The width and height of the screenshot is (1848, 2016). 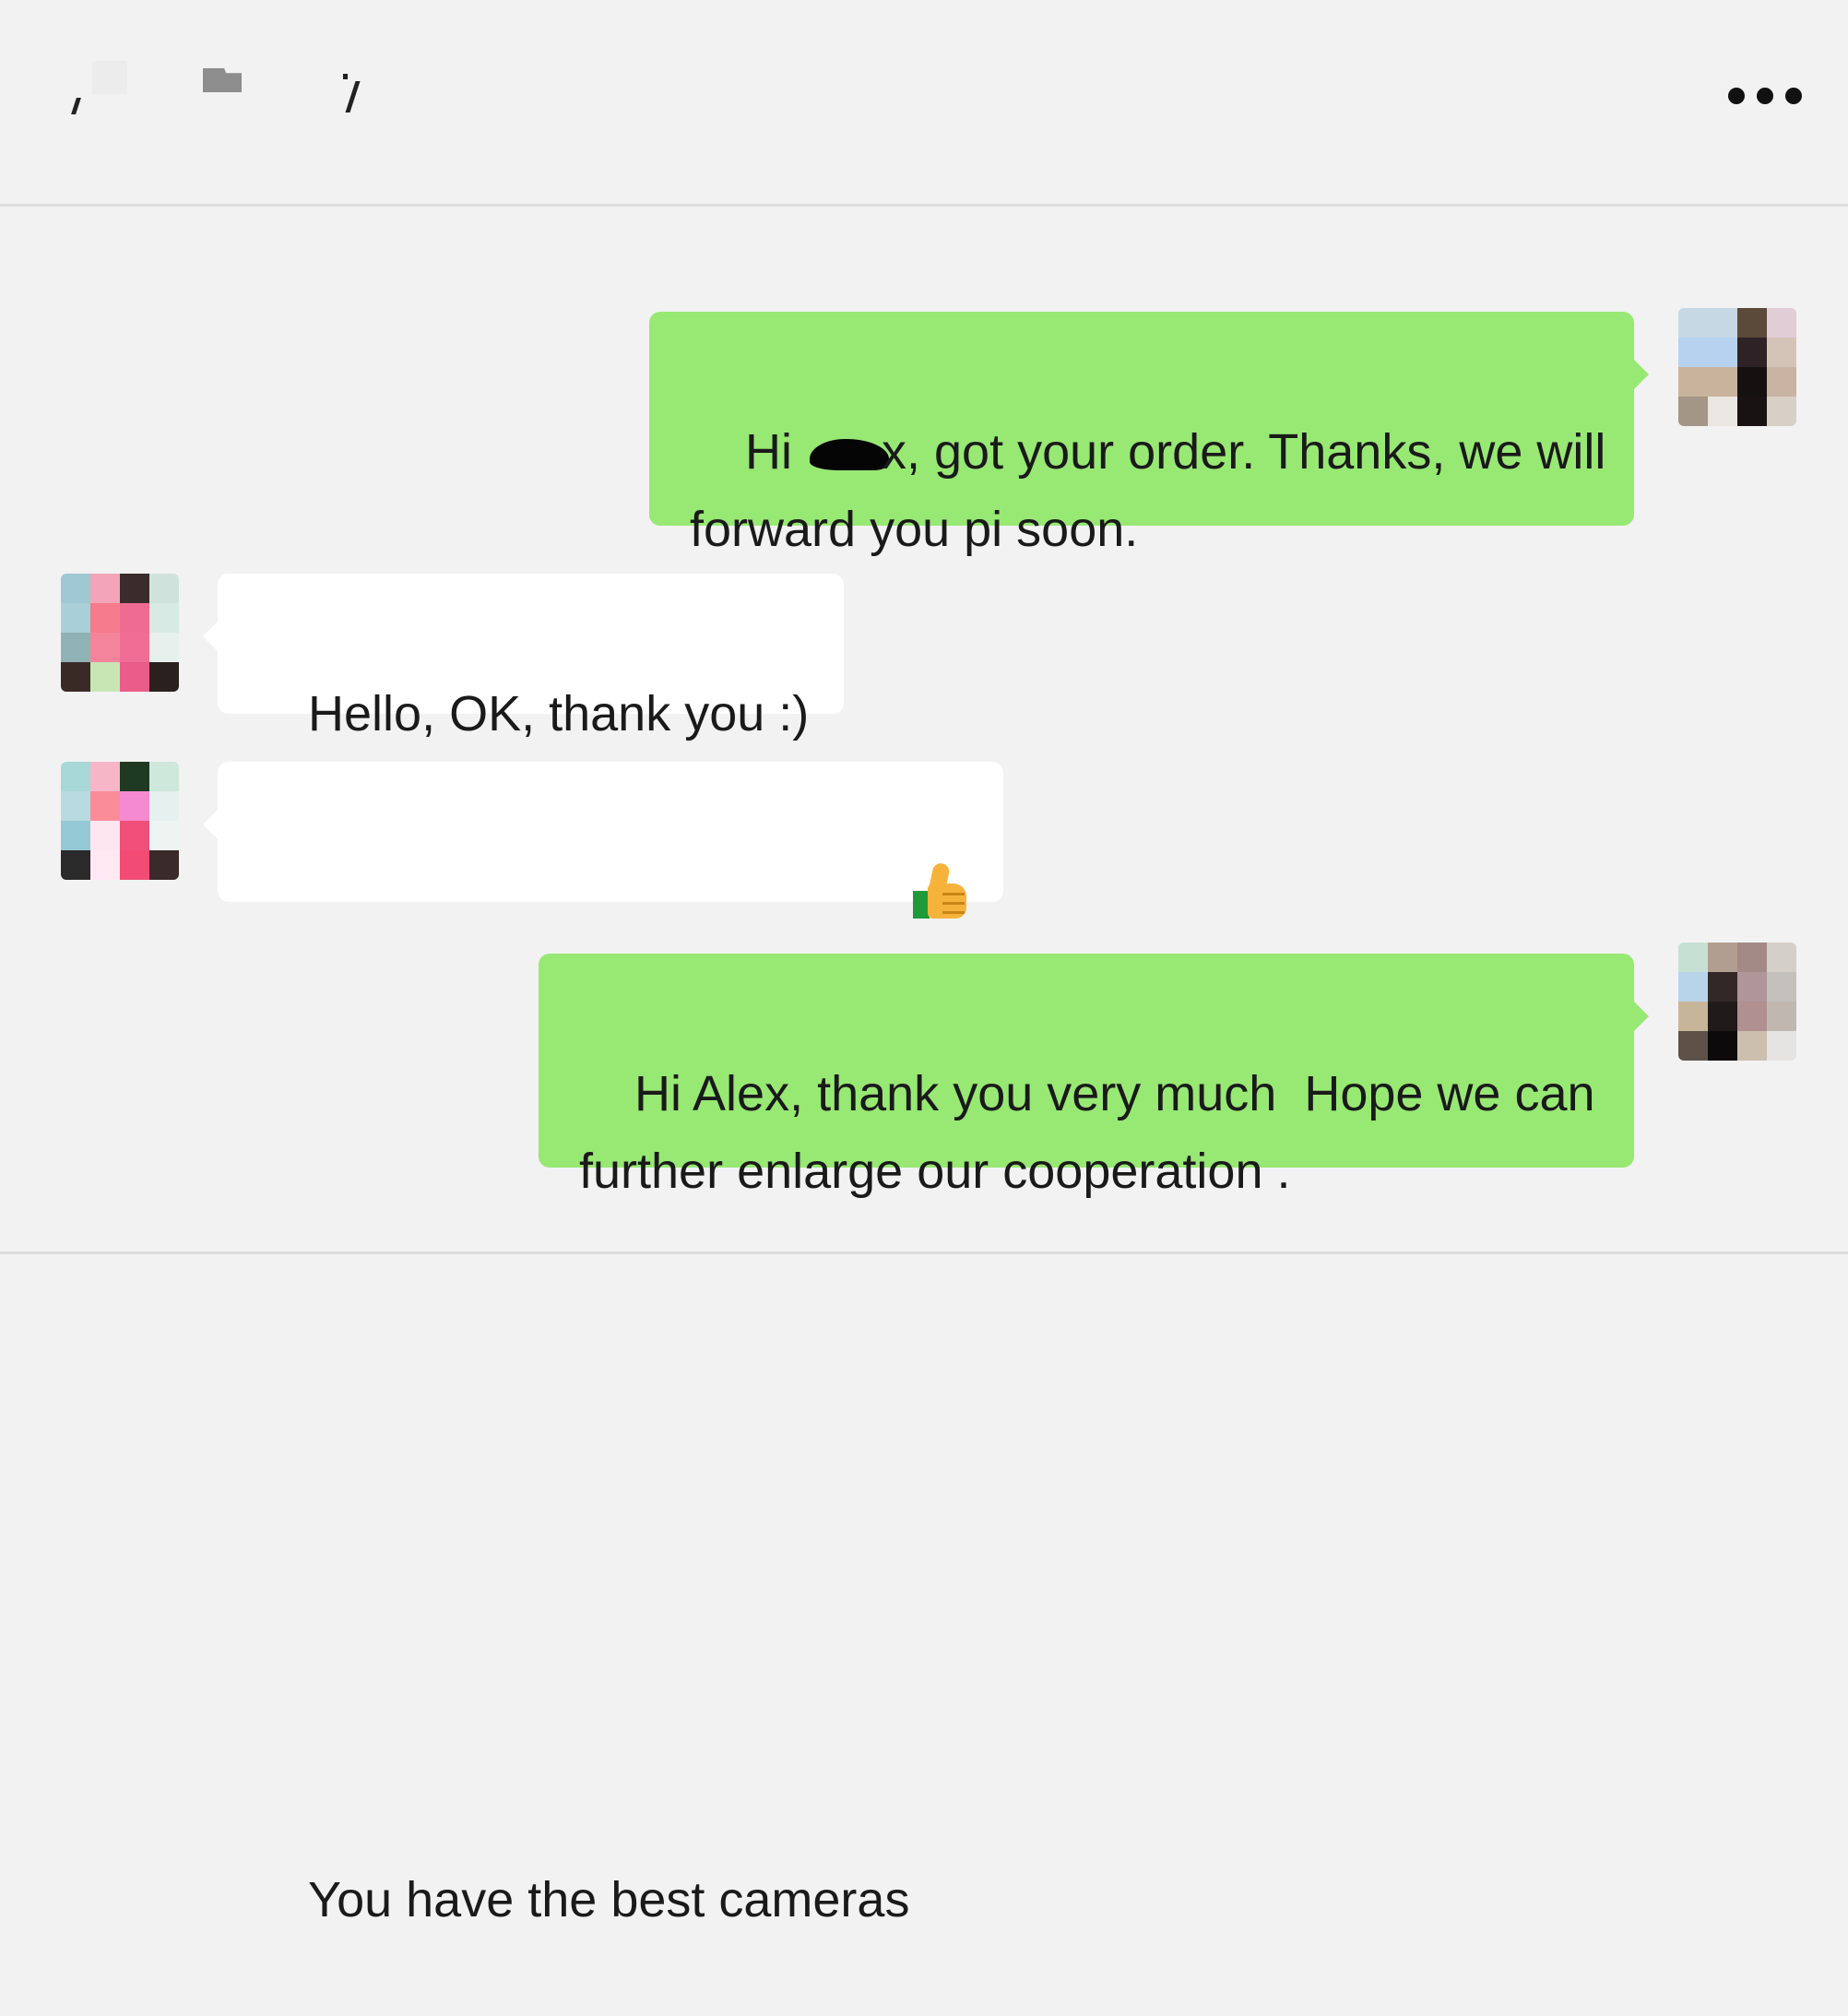 I want to click on message-bubble-received: Hello, OK, thank you :), so click(x=524, y=657).